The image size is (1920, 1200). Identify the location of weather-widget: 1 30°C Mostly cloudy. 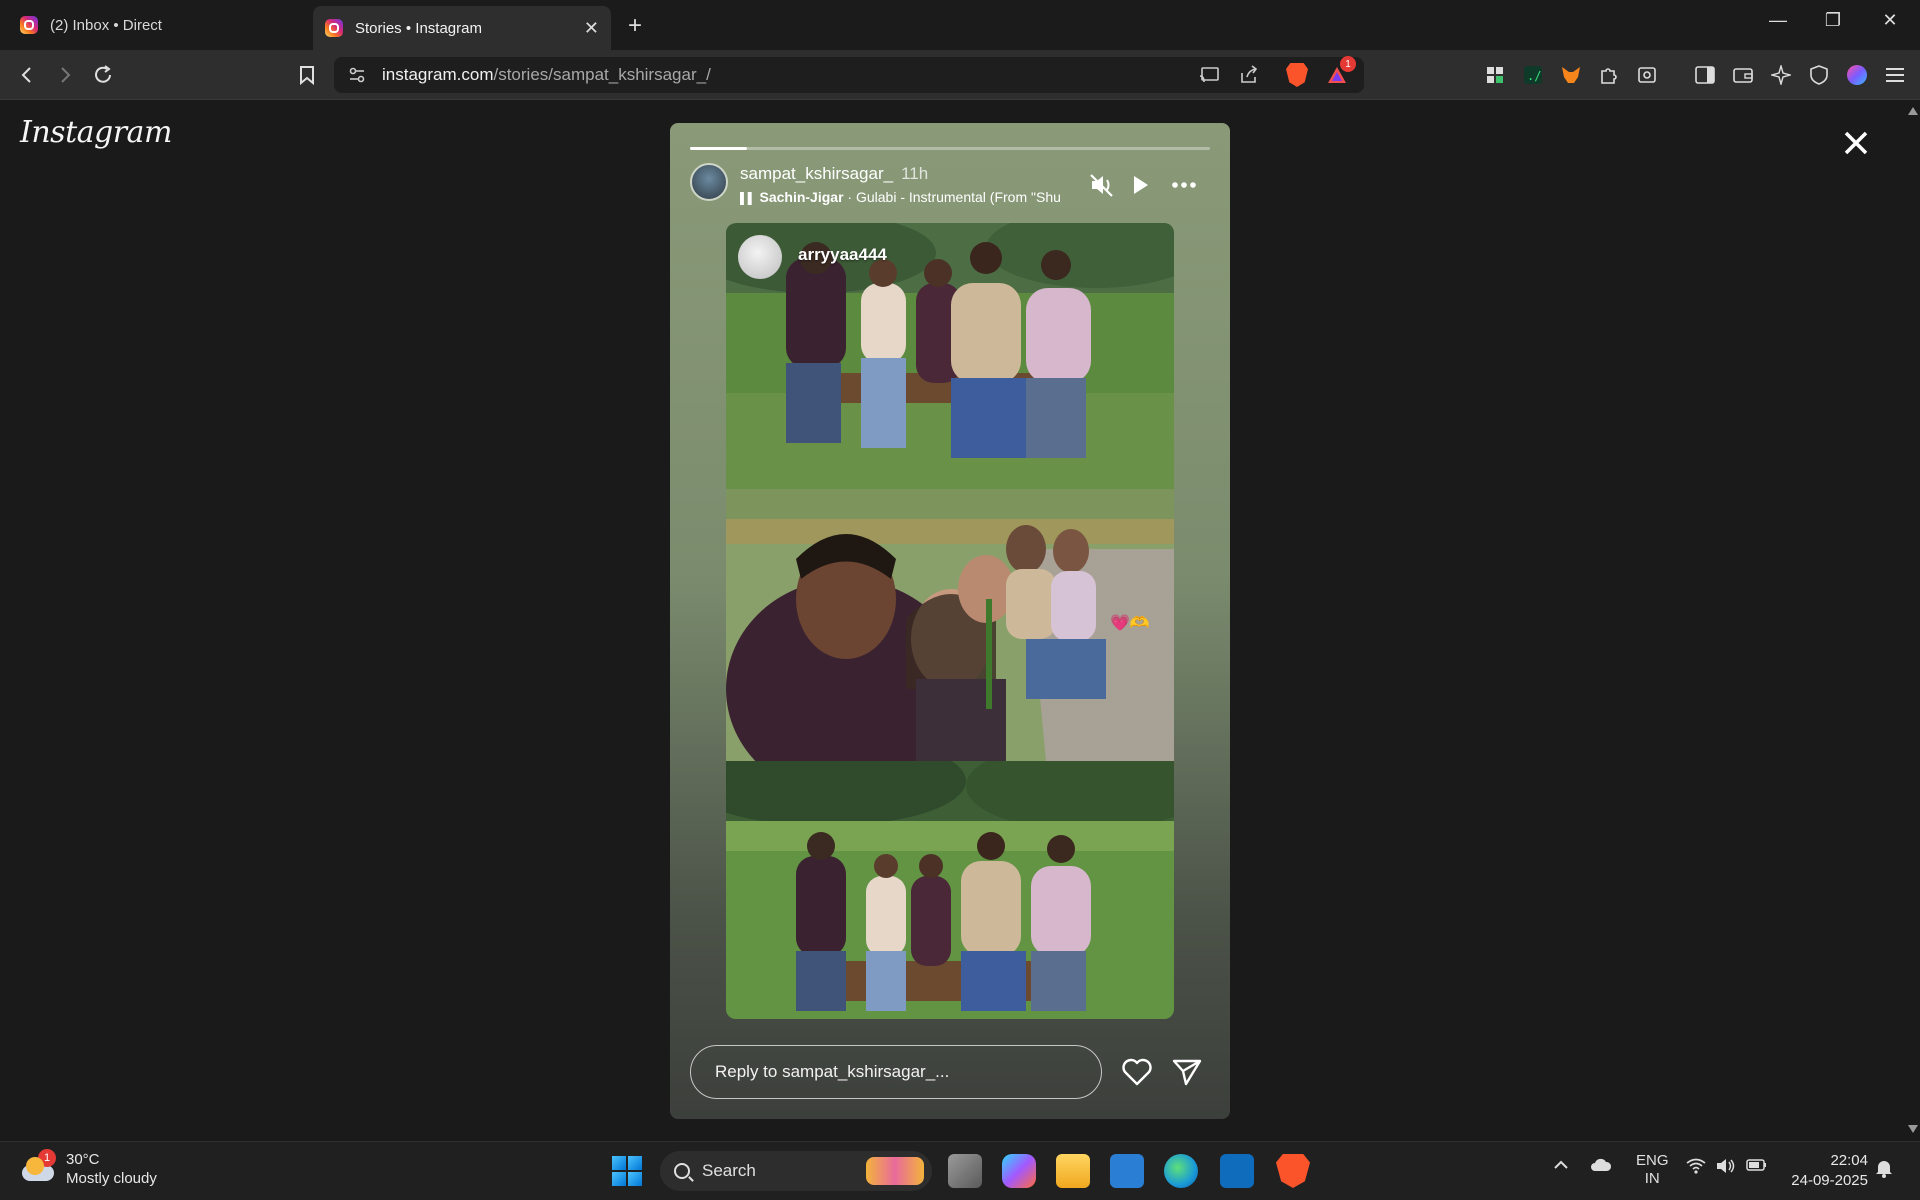
(89, 1168).